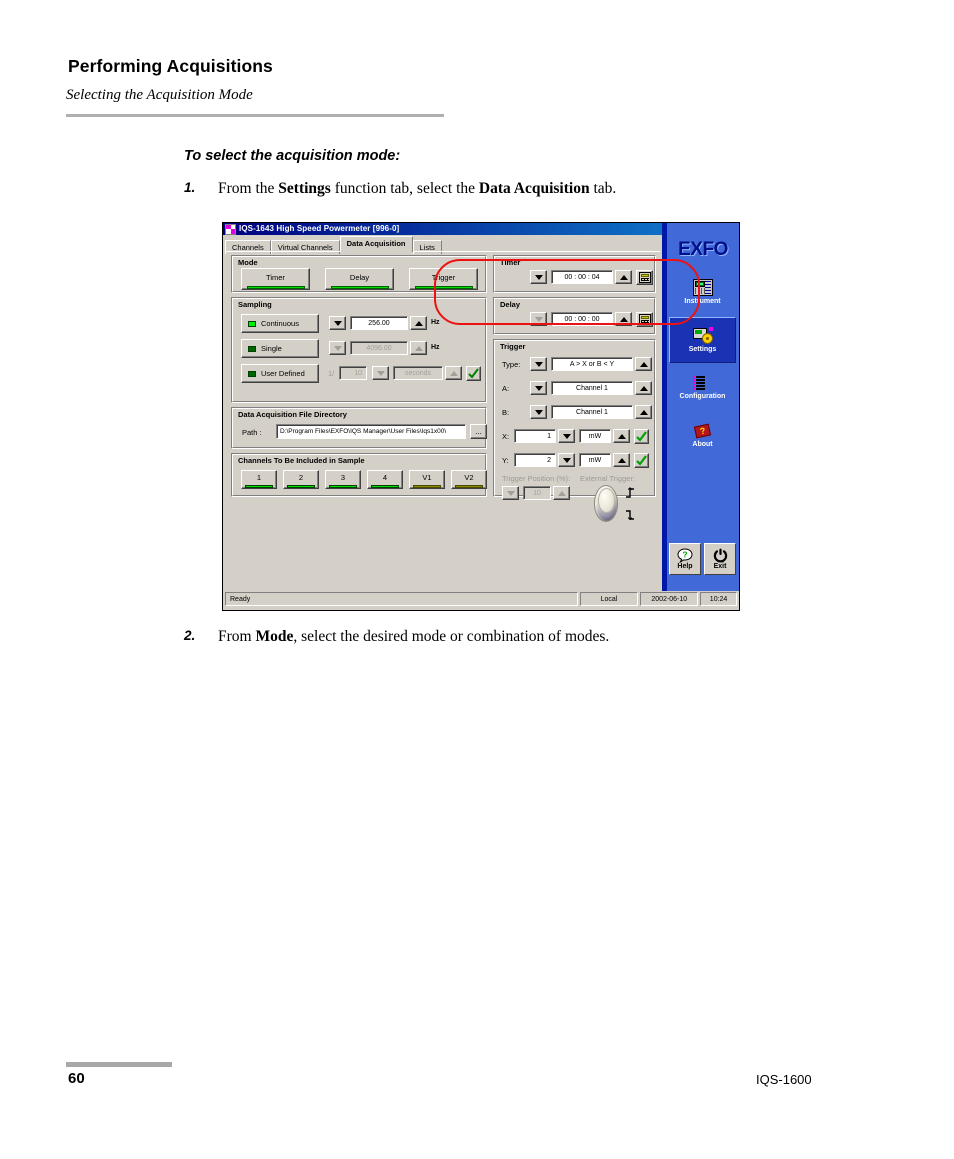  Describe the element at coordinates (427, 486) in the screenshot. I see `channel-v1-indicator` at that location.